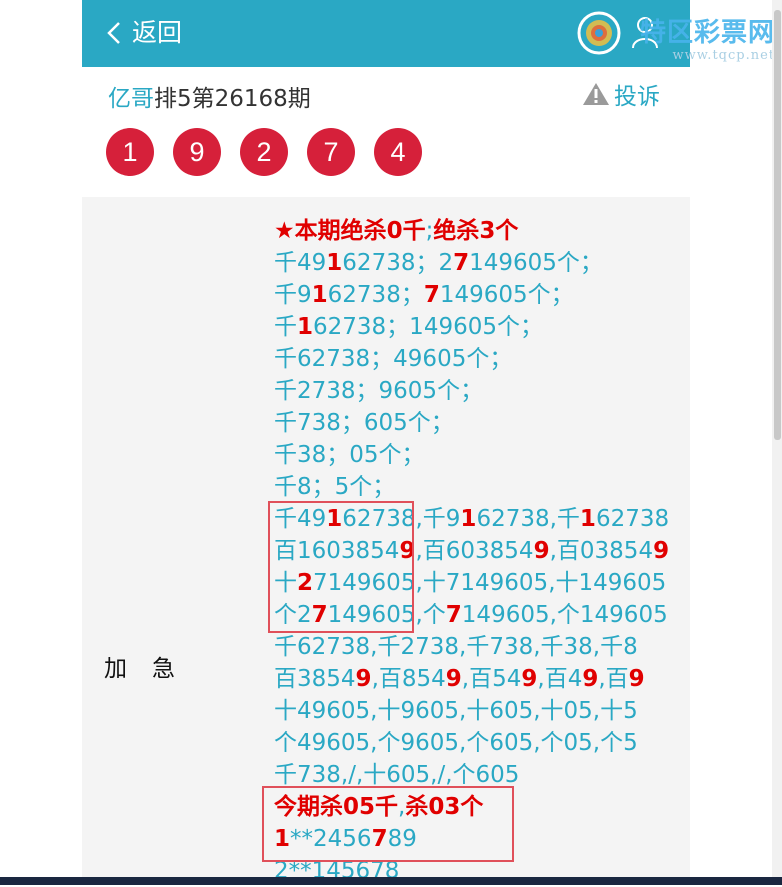  Describe the element at coordinates (456, 743) in the screenshot. I see `line-text: 个49605,个9605,个605,个05,个5` at that location.